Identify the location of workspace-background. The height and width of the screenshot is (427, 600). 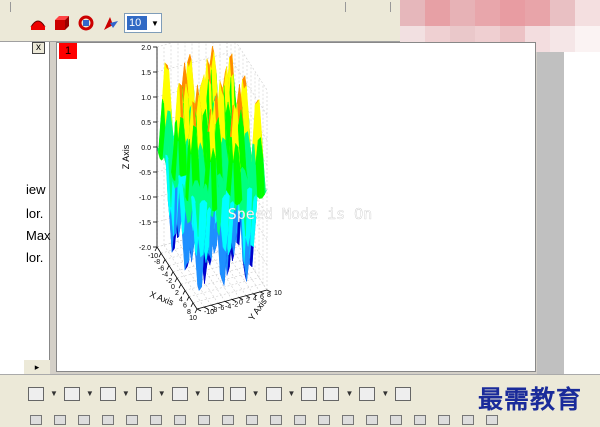
(550, 213).